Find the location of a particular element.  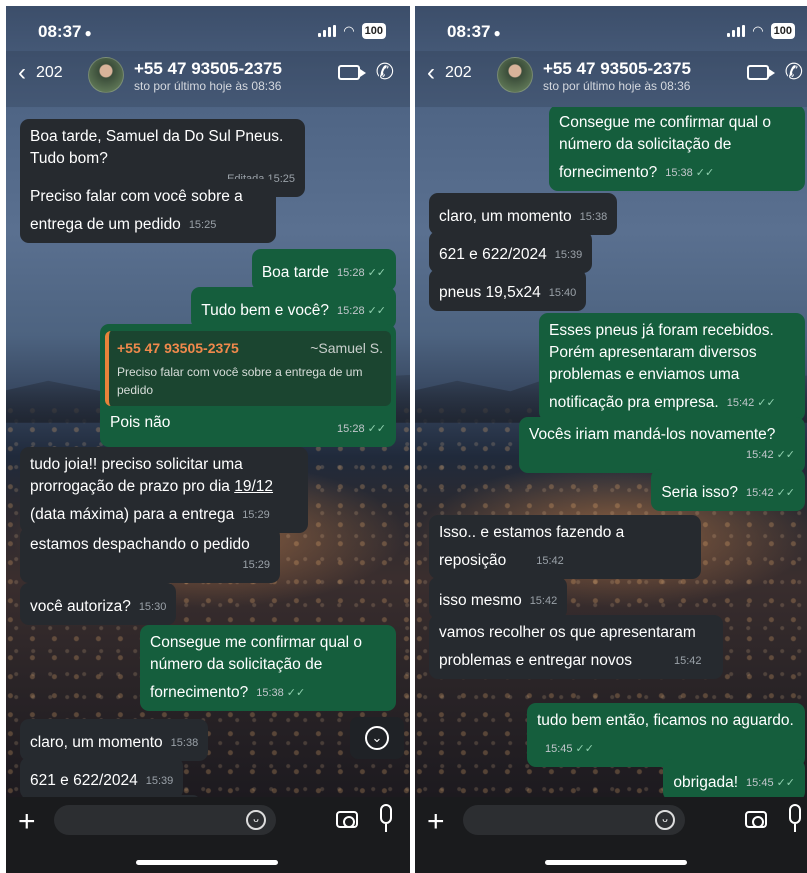

message-text: Tudo bem e você? is located at coordinates (265, 310).